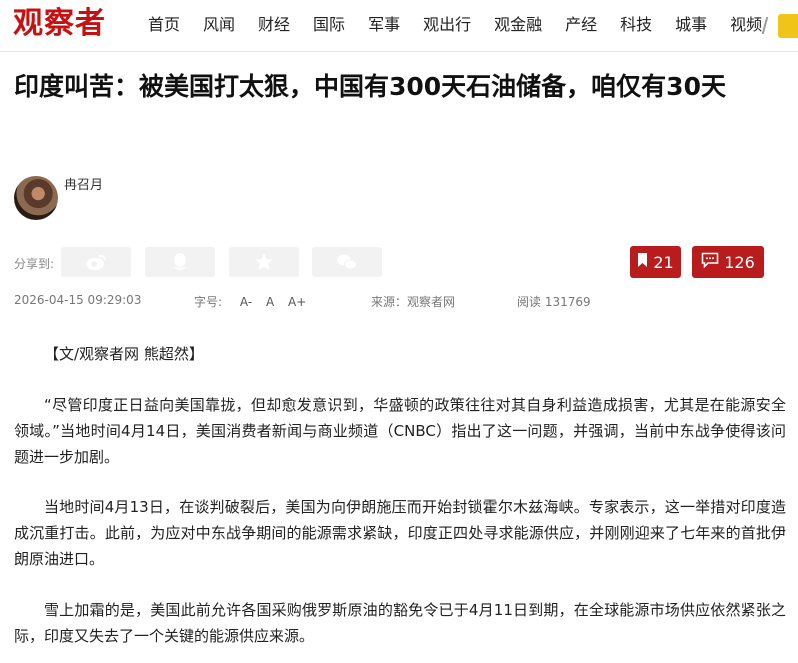 This screenshot has width=798, height=663. I want to click on font-size-decrease-button: A-, so click(246, 302).